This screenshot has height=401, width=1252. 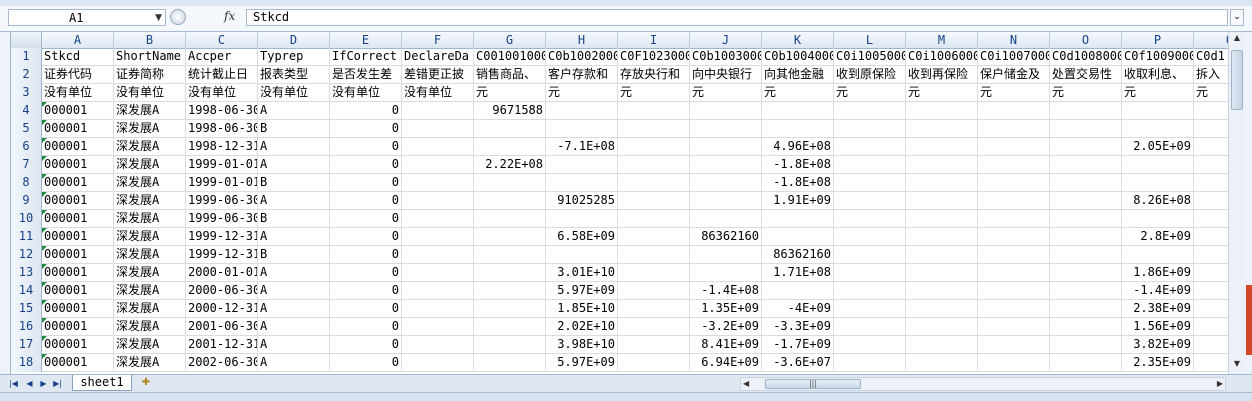 What do you see at coordinates (1014, 164) in the screenshot?
I see `cell-N7` at bounding box center [1014, 164].